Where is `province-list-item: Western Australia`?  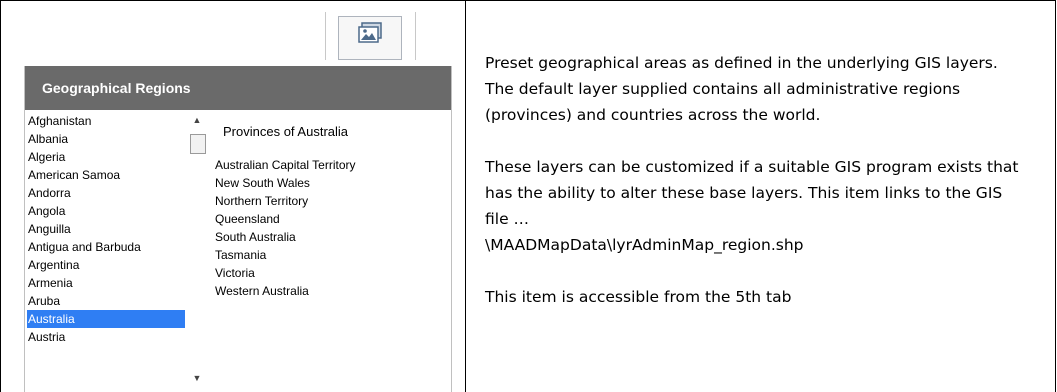 province-list-item: Western Australia is located at coordinates (262, 291).